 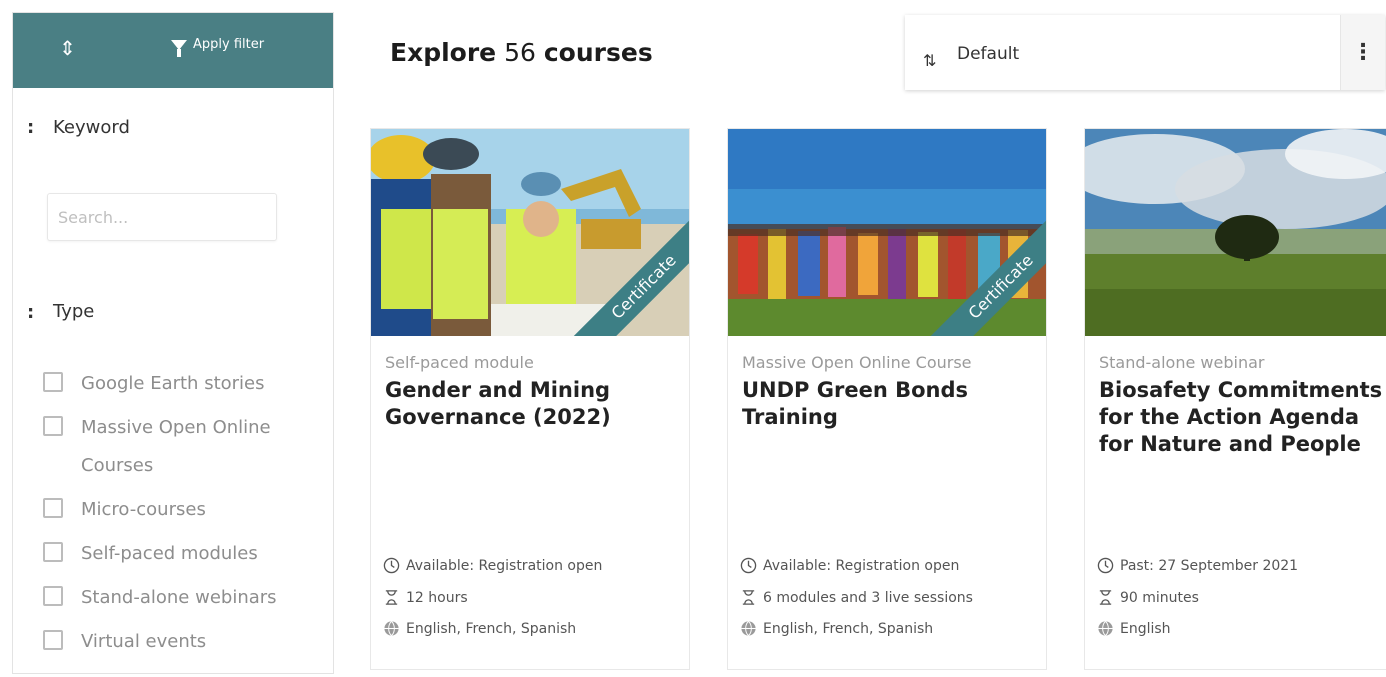 I want to click on type-option-webinars: Stand-alone webinars, so click(x=183, y=598).